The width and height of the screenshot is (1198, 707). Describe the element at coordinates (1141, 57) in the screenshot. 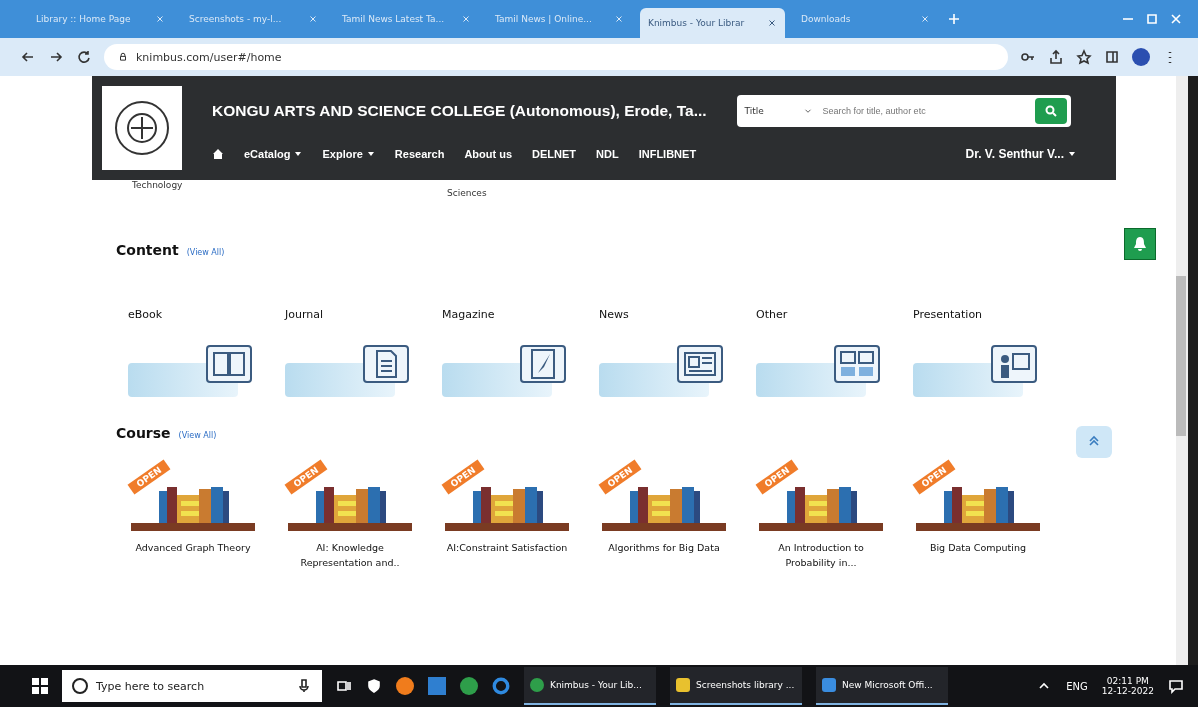

I see `profile-avatar` at that location.